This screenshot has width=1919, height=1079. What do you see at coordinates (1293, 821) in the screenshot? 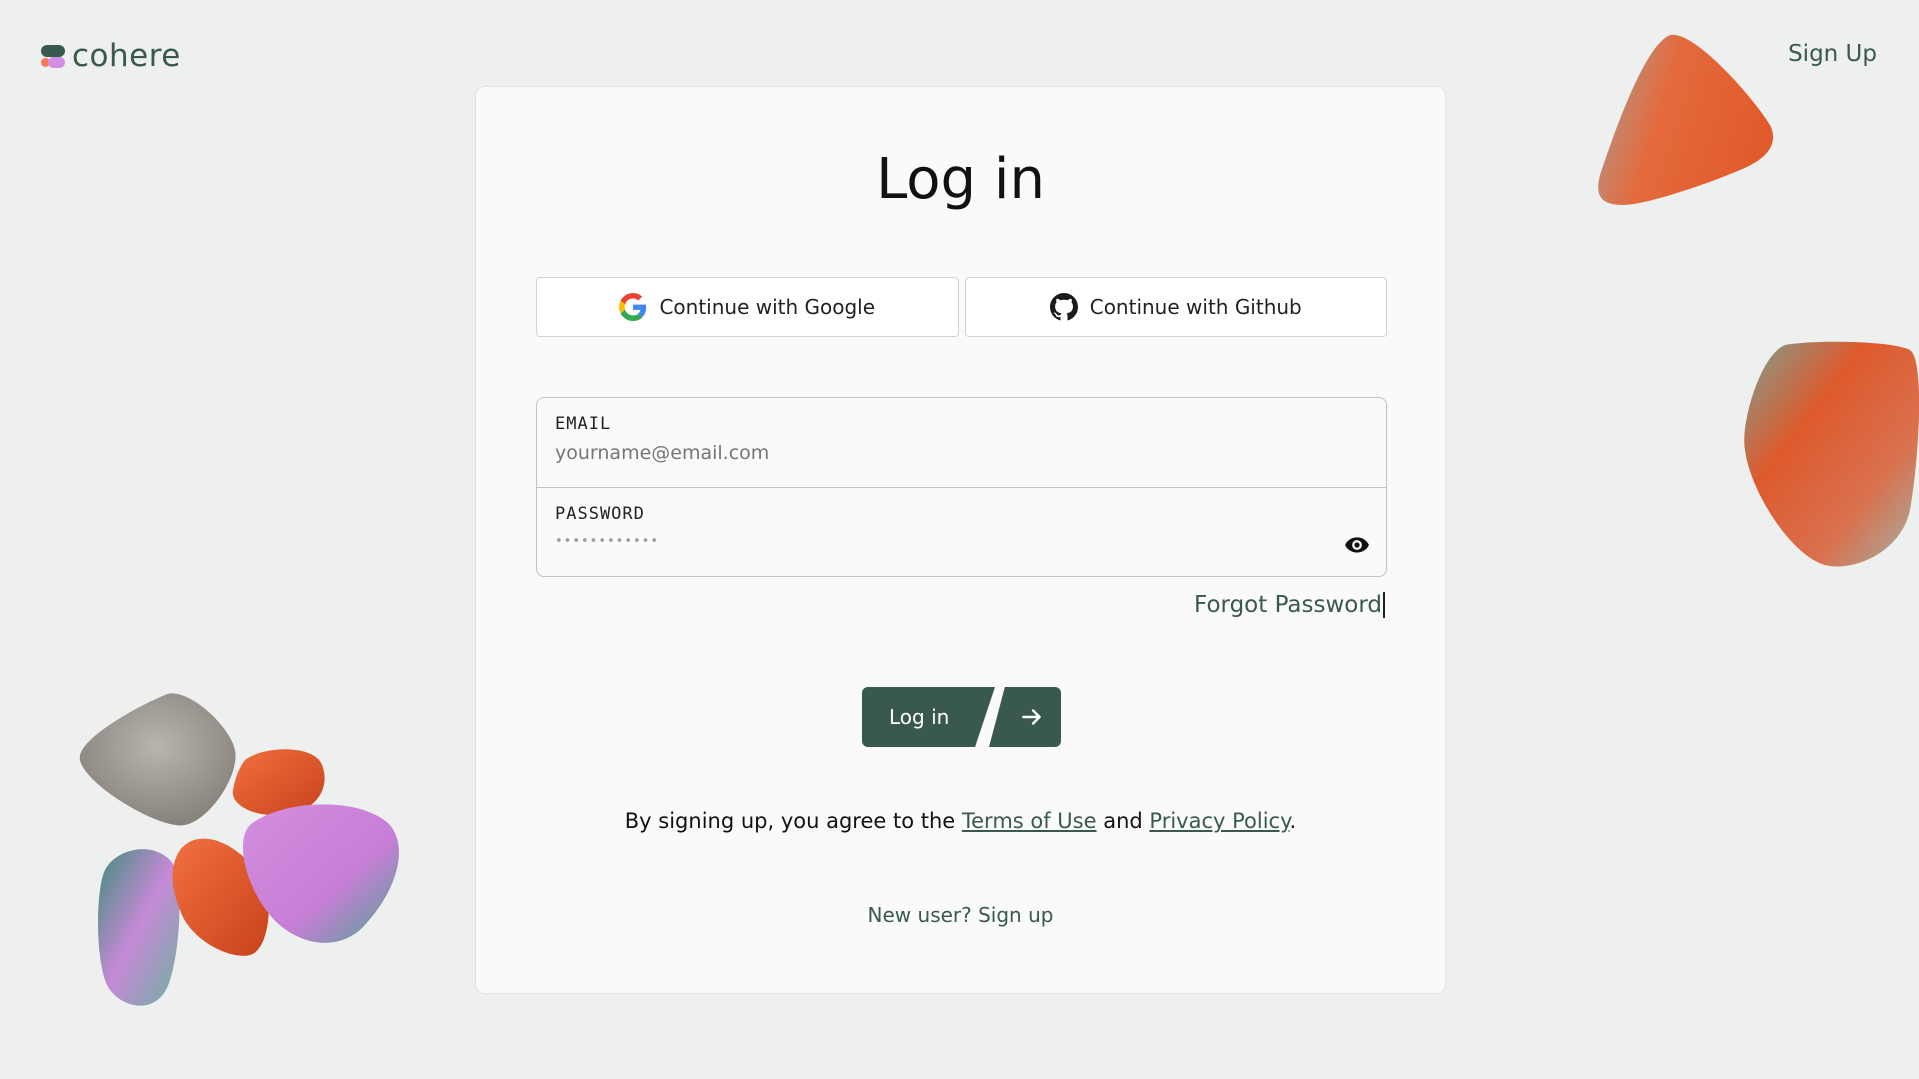
I see `terms-suffix: .` at bounding box center [1293, 821].